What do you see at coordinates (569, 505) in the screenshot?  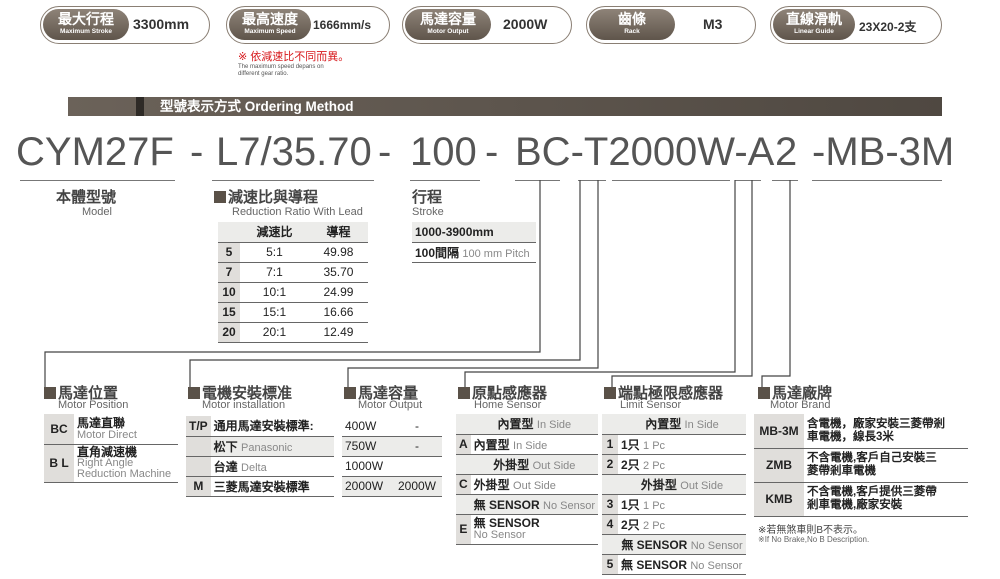 I see `none-head-en: No Sensor` at bounding box center [569, 505].